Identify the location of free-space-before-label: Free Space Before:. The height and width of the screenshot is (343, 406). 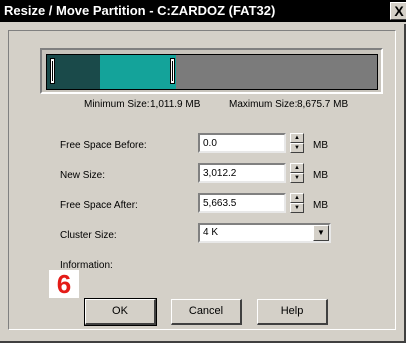
(103, 145).